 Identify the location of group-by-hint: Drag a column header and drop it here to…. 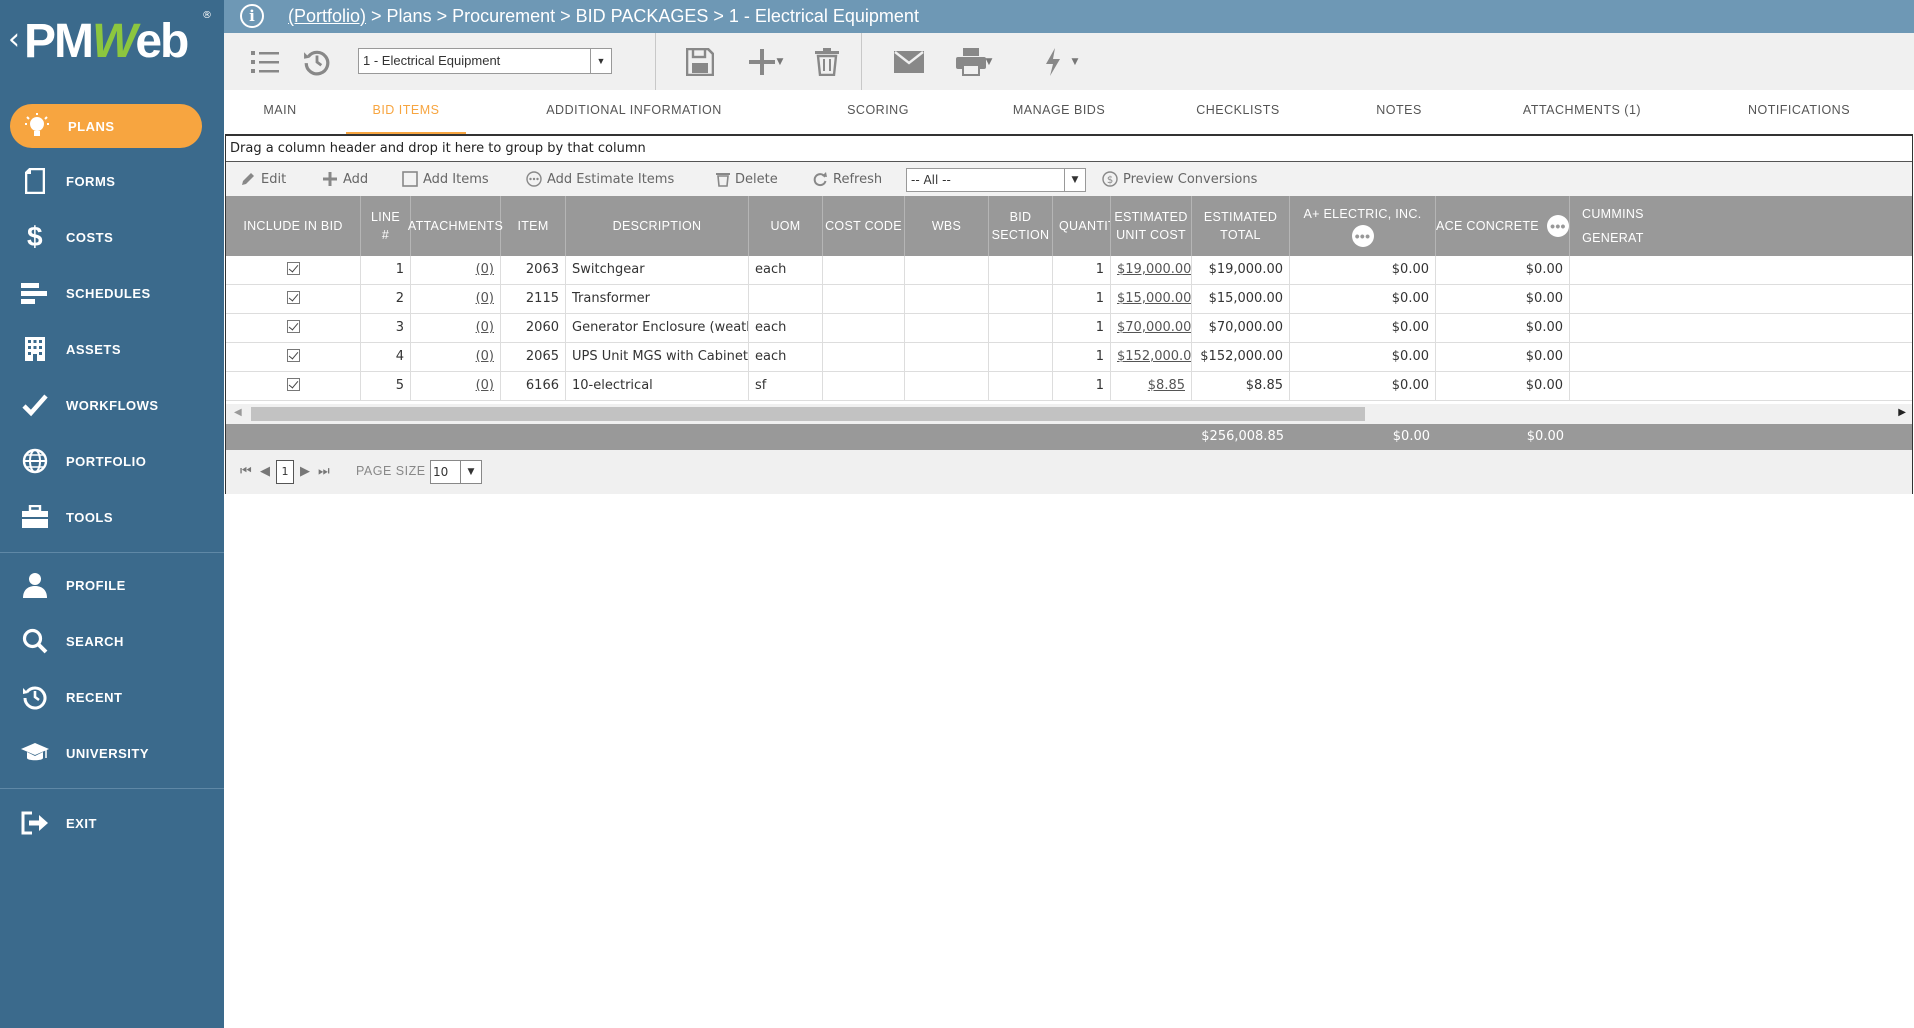
(1069, 149).